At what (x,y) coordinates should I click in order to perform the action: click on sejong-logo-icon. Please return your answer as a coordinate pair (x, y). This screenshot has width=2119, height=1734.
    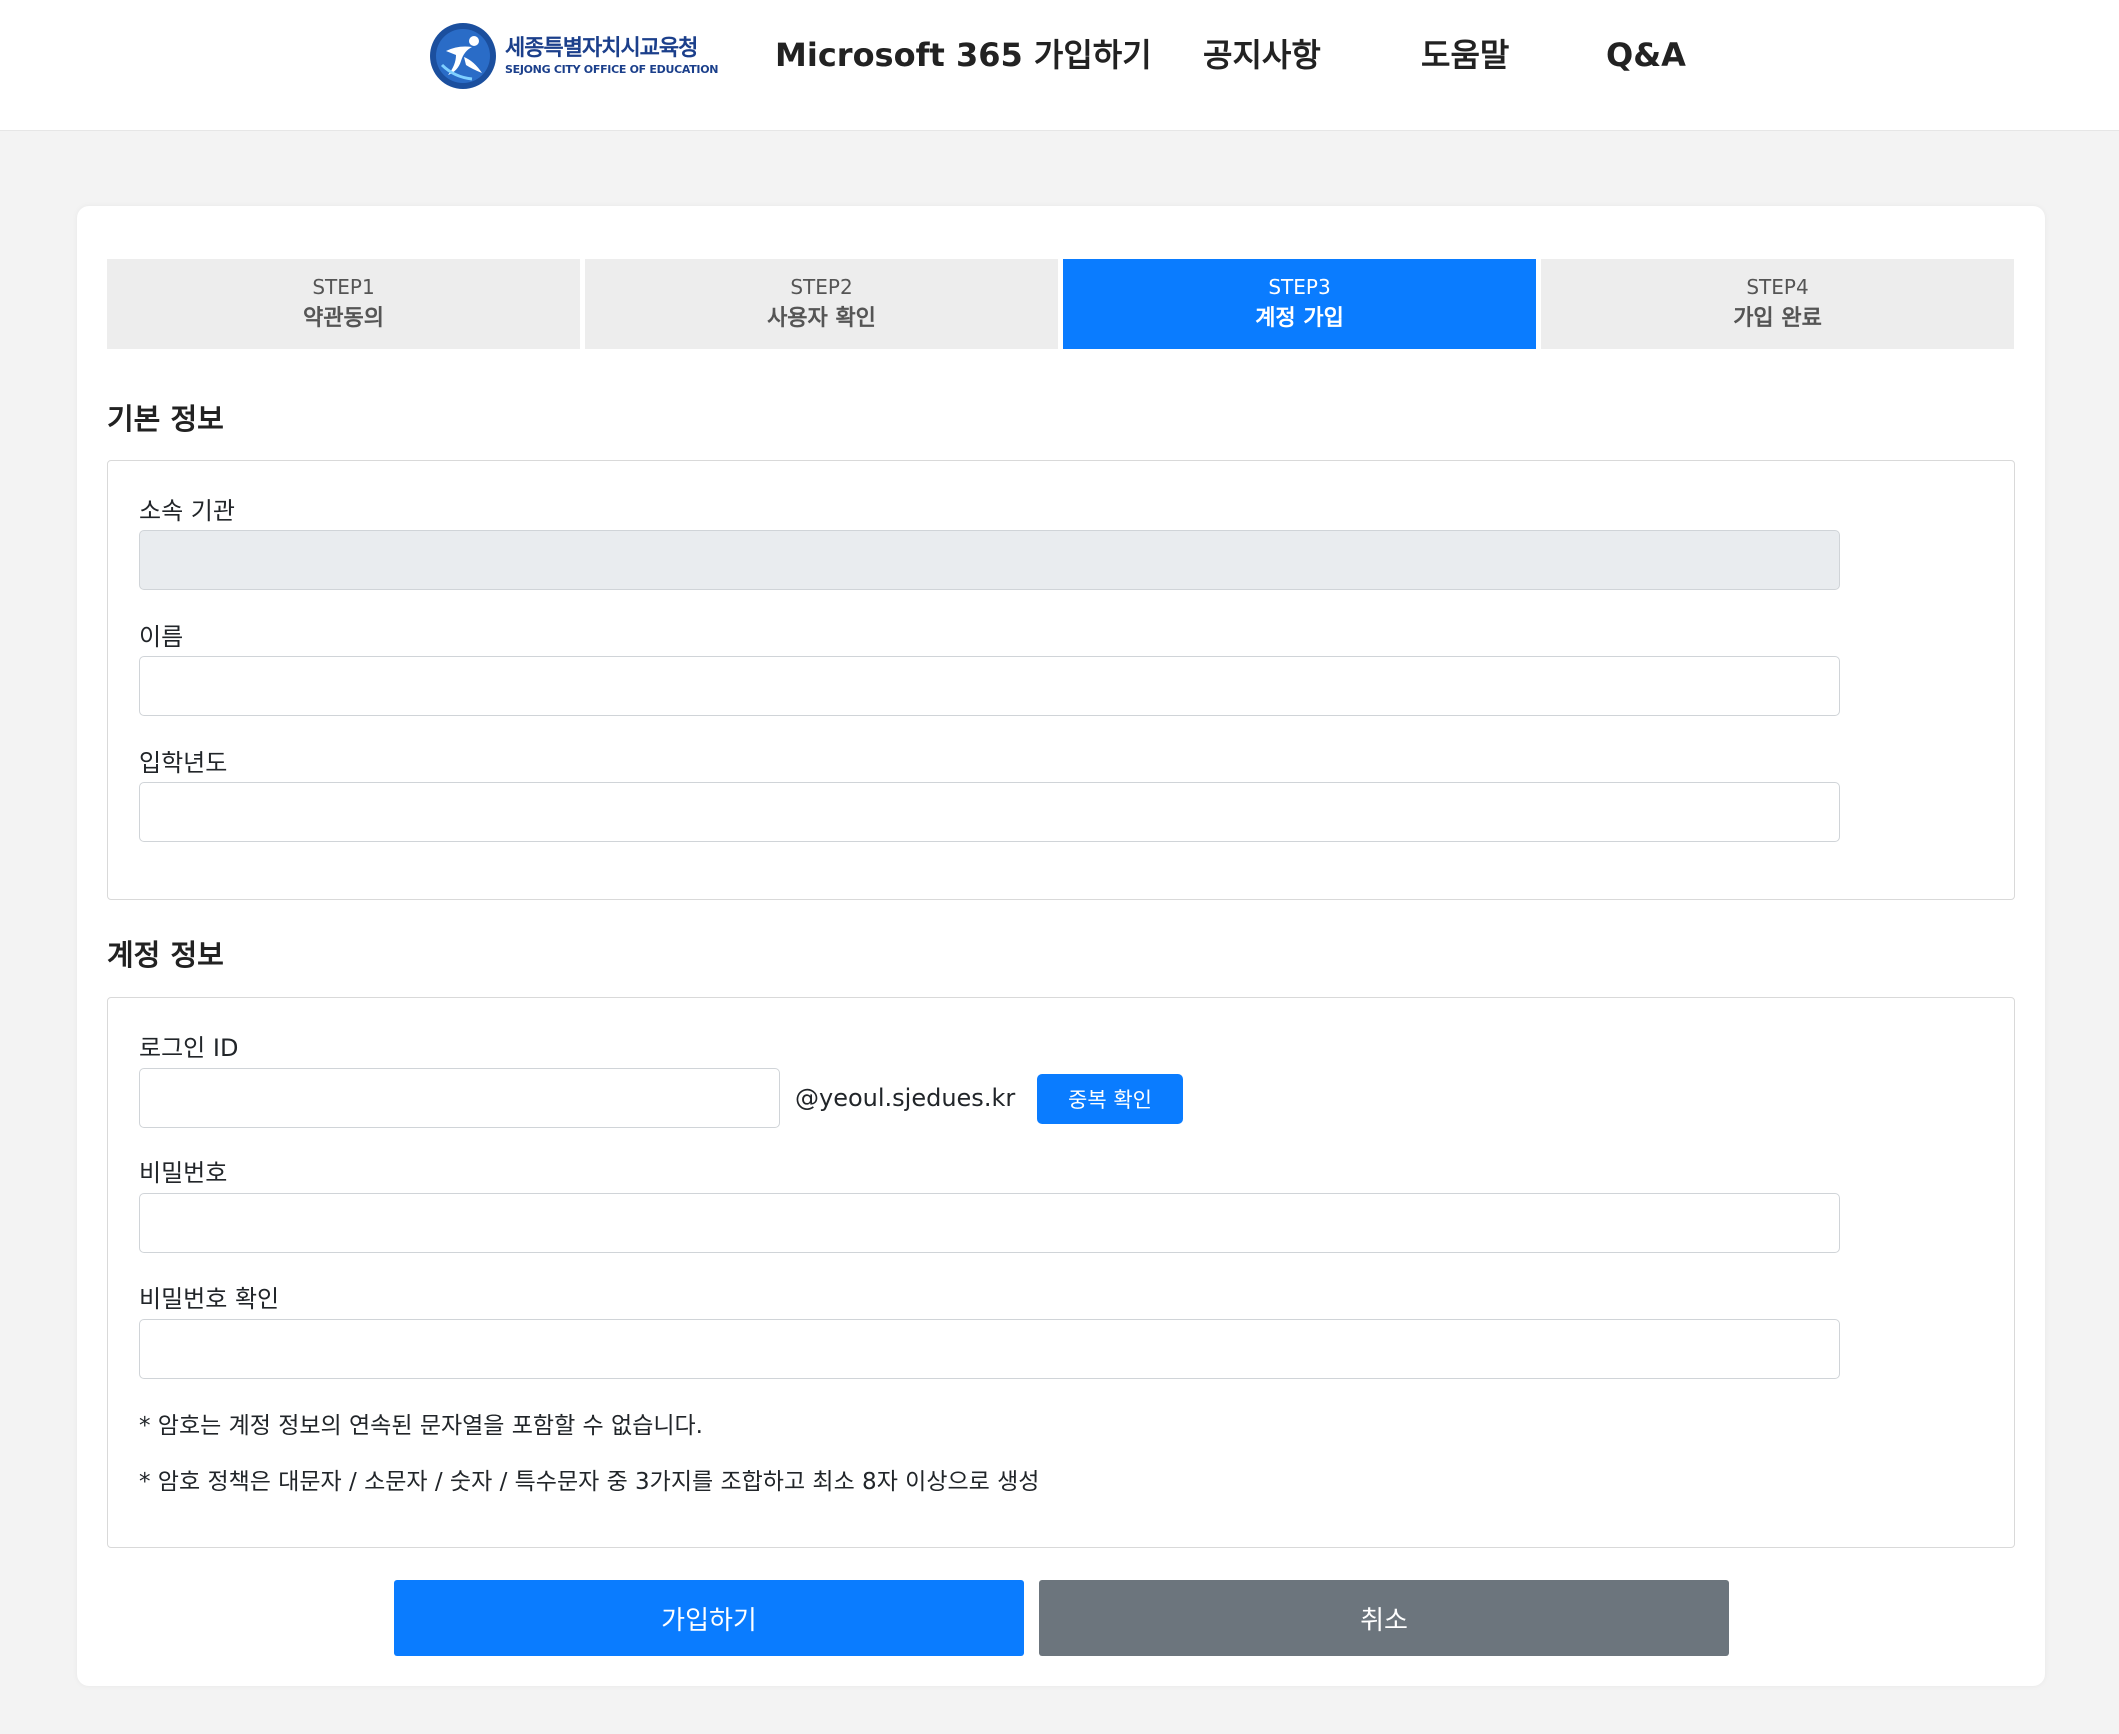
    Looking at the image, I should click on (463, 56).